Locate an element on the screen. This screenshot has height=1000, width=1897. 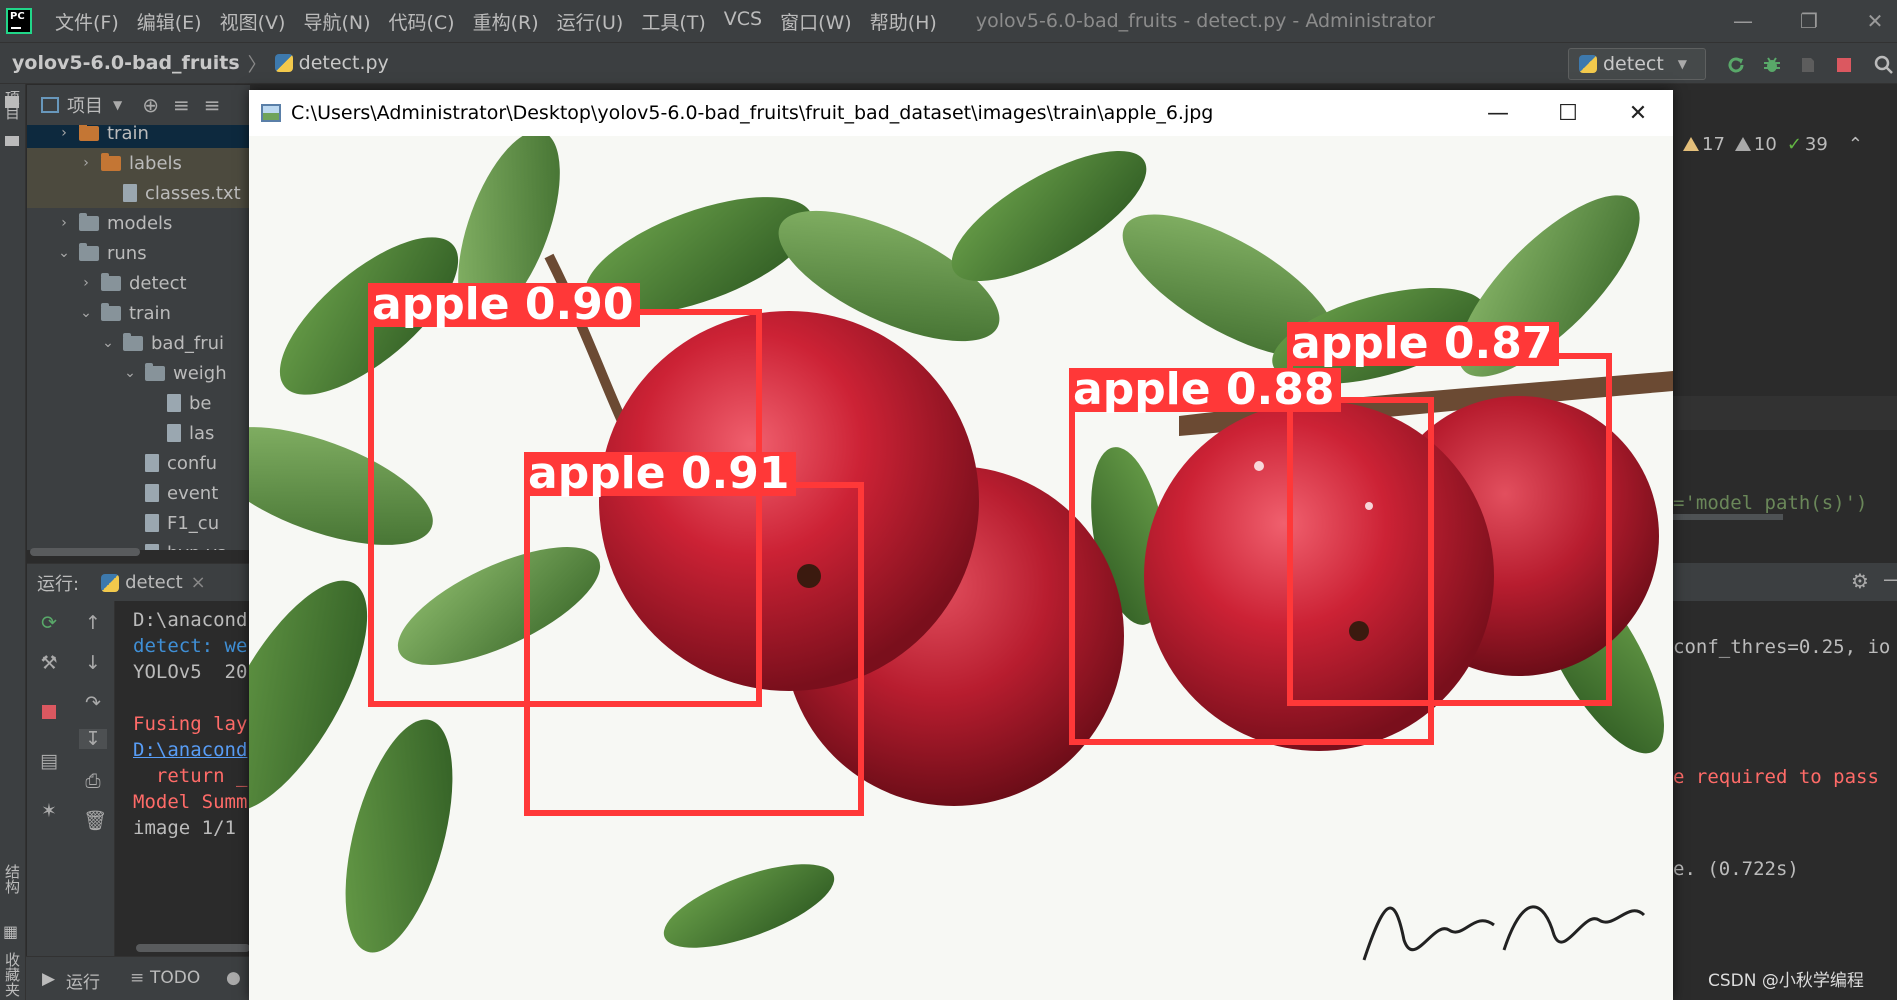
menu-item: 重构(R) is located at coordinates (506, 21).